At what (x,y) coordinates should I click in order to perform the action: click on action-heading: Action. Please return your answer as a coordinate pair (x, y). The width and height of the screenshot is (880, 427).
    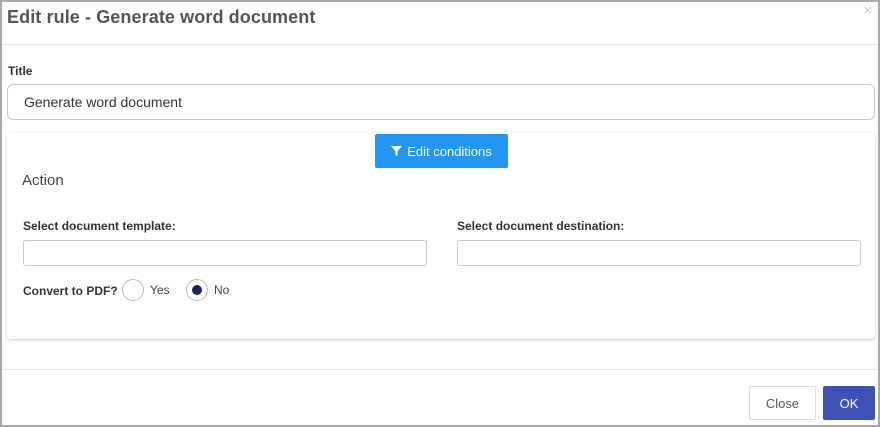
    Looking at the image, I should click on (43, 180).